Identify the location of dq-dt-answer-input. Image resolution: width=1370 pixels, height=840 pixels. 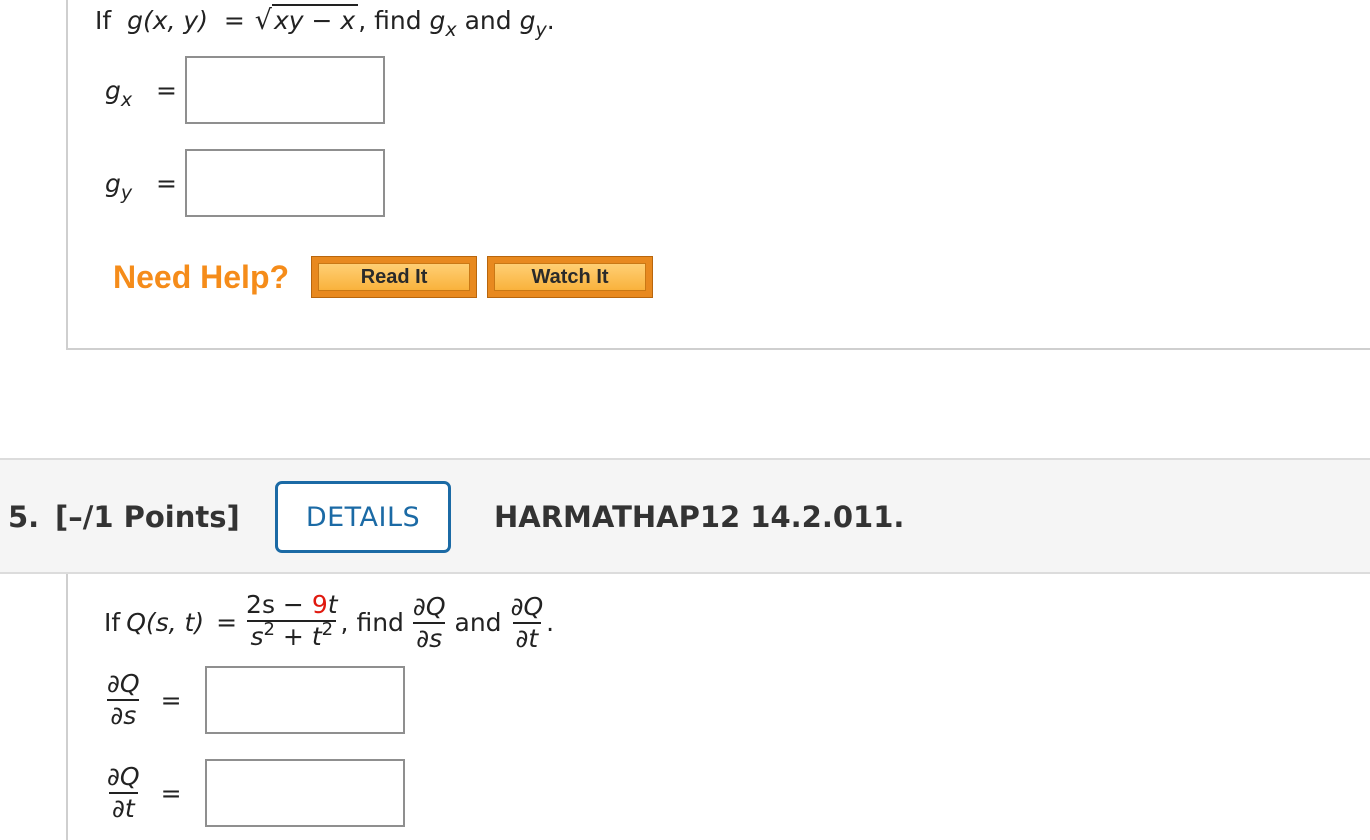
(304, 793).